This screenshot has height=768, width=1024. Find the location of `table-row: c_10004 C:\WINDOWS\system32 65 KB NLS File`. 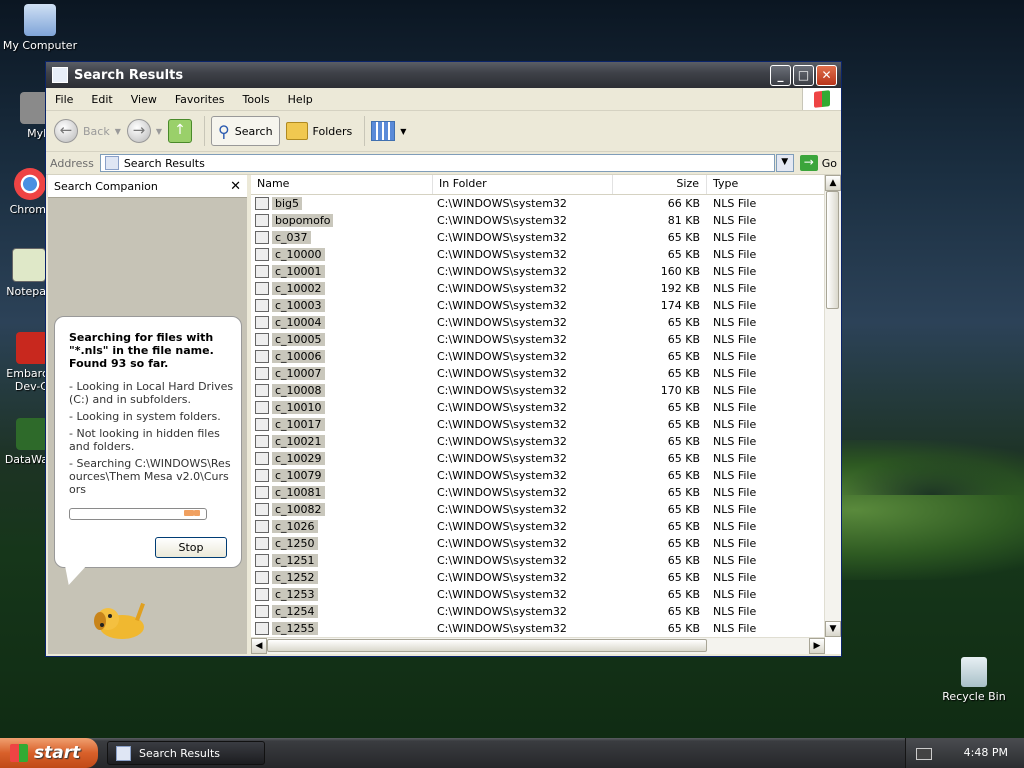

table-row: c_10004 C:\WINDOWS\system32 65 KB NLS File is located at coordinates (538, 322).